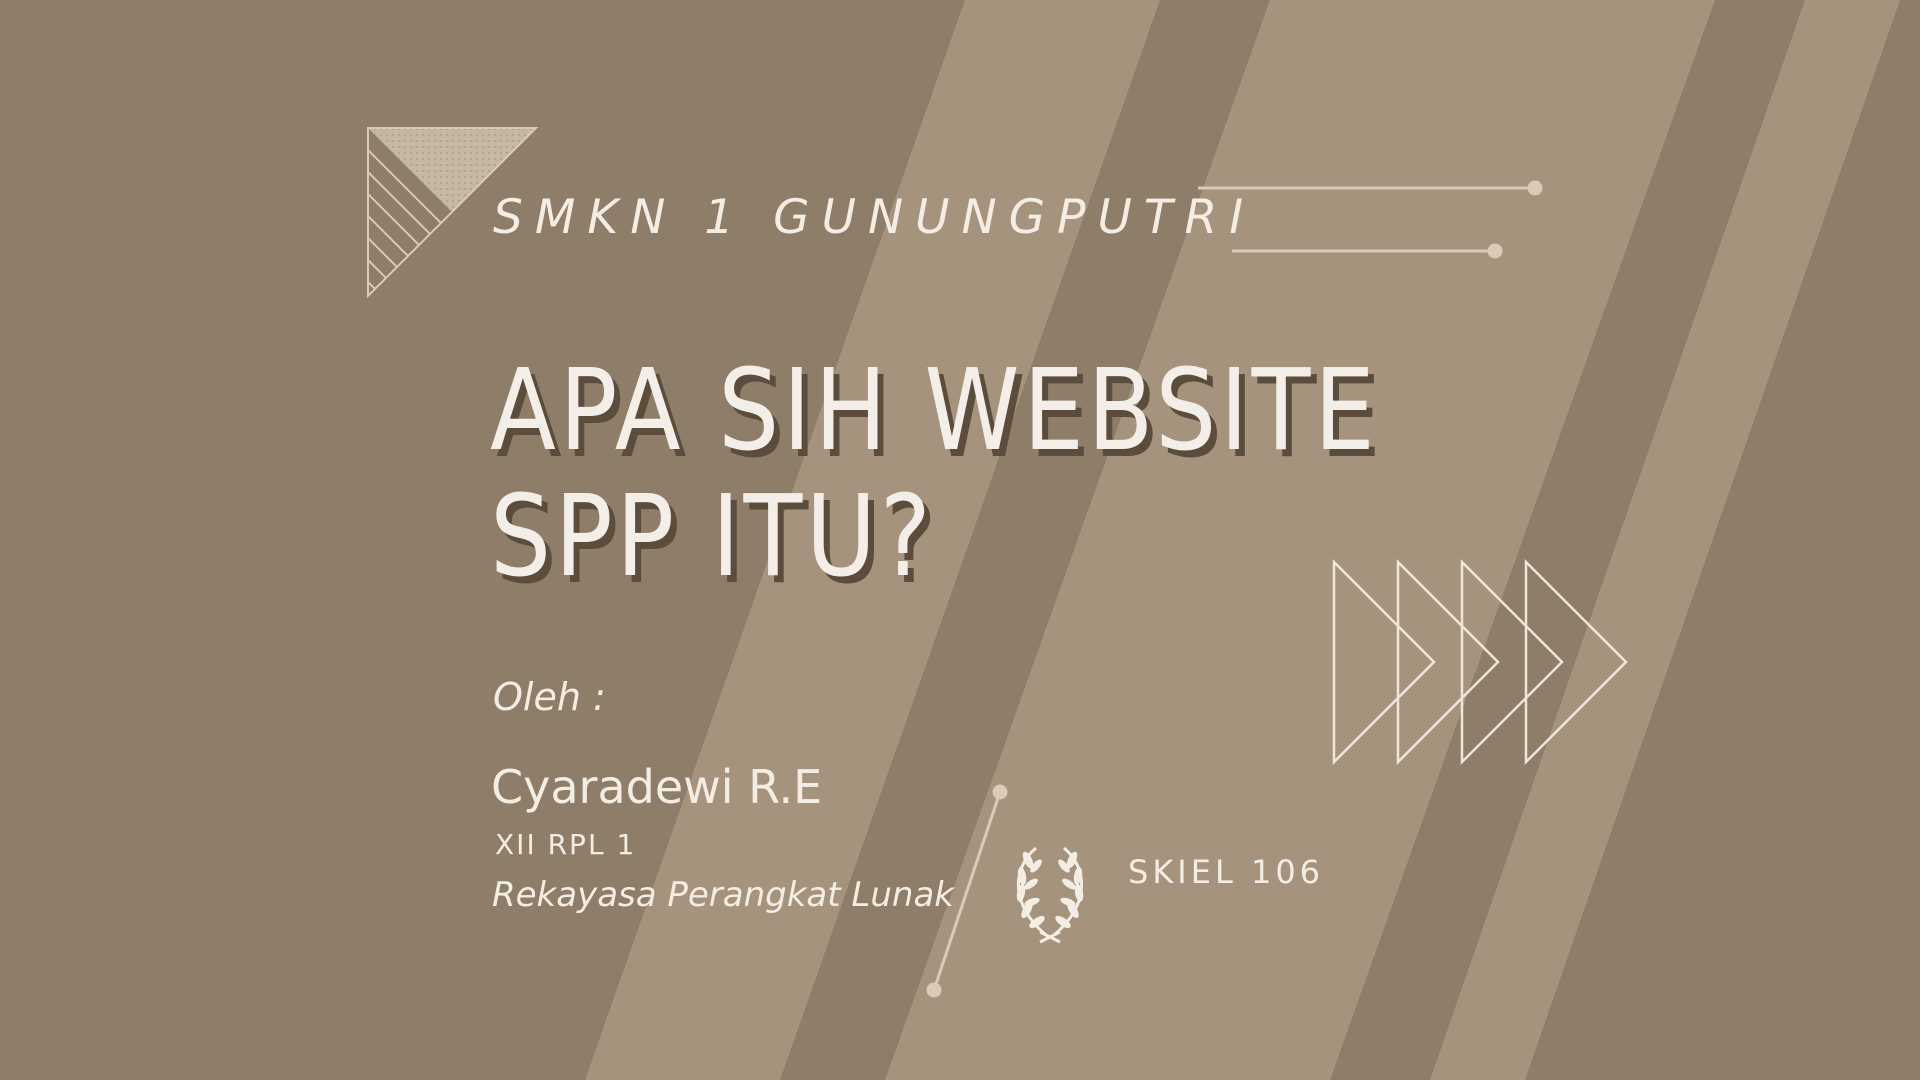 This screenshot has width=1920, height=1080. What do you see at coordinates (874, 217) in the screenshot?
I see `school-name: SMKN 1 GUNUNGPUTRI` at bounding box center [874, 217].